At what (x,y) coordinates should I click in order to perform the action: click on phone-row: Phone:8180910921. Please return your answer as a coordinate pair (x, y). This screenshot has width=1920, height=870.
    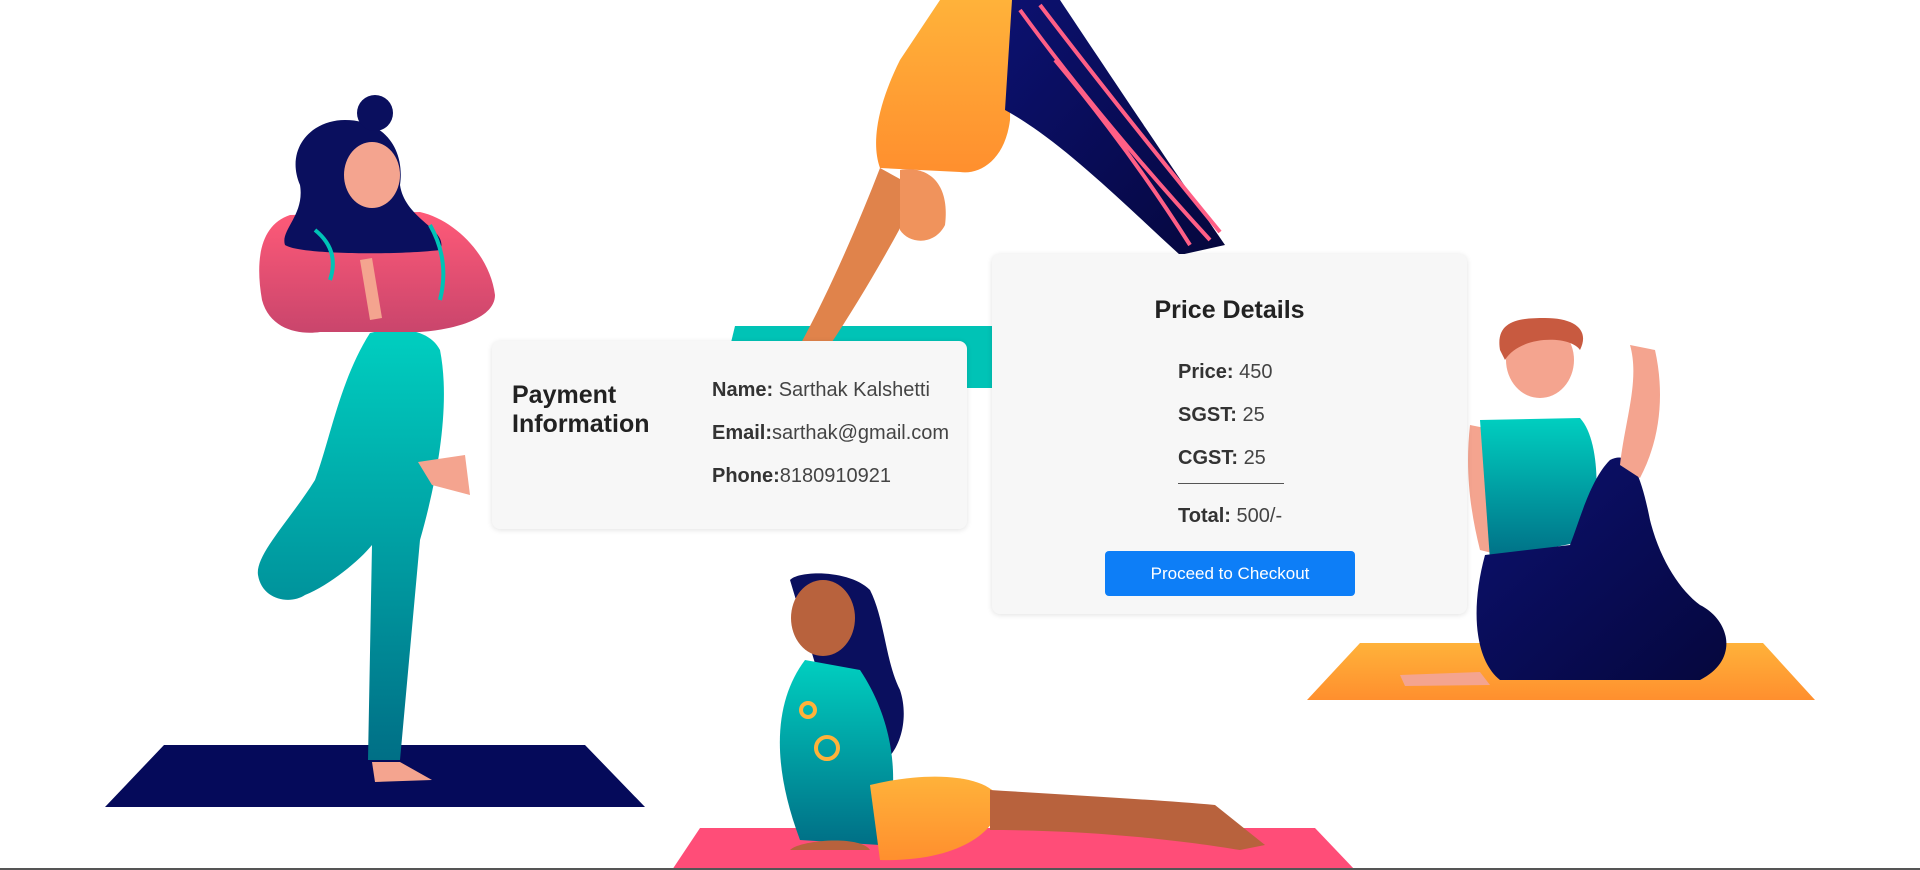
    Looking at the image, I should click on (801, 476).